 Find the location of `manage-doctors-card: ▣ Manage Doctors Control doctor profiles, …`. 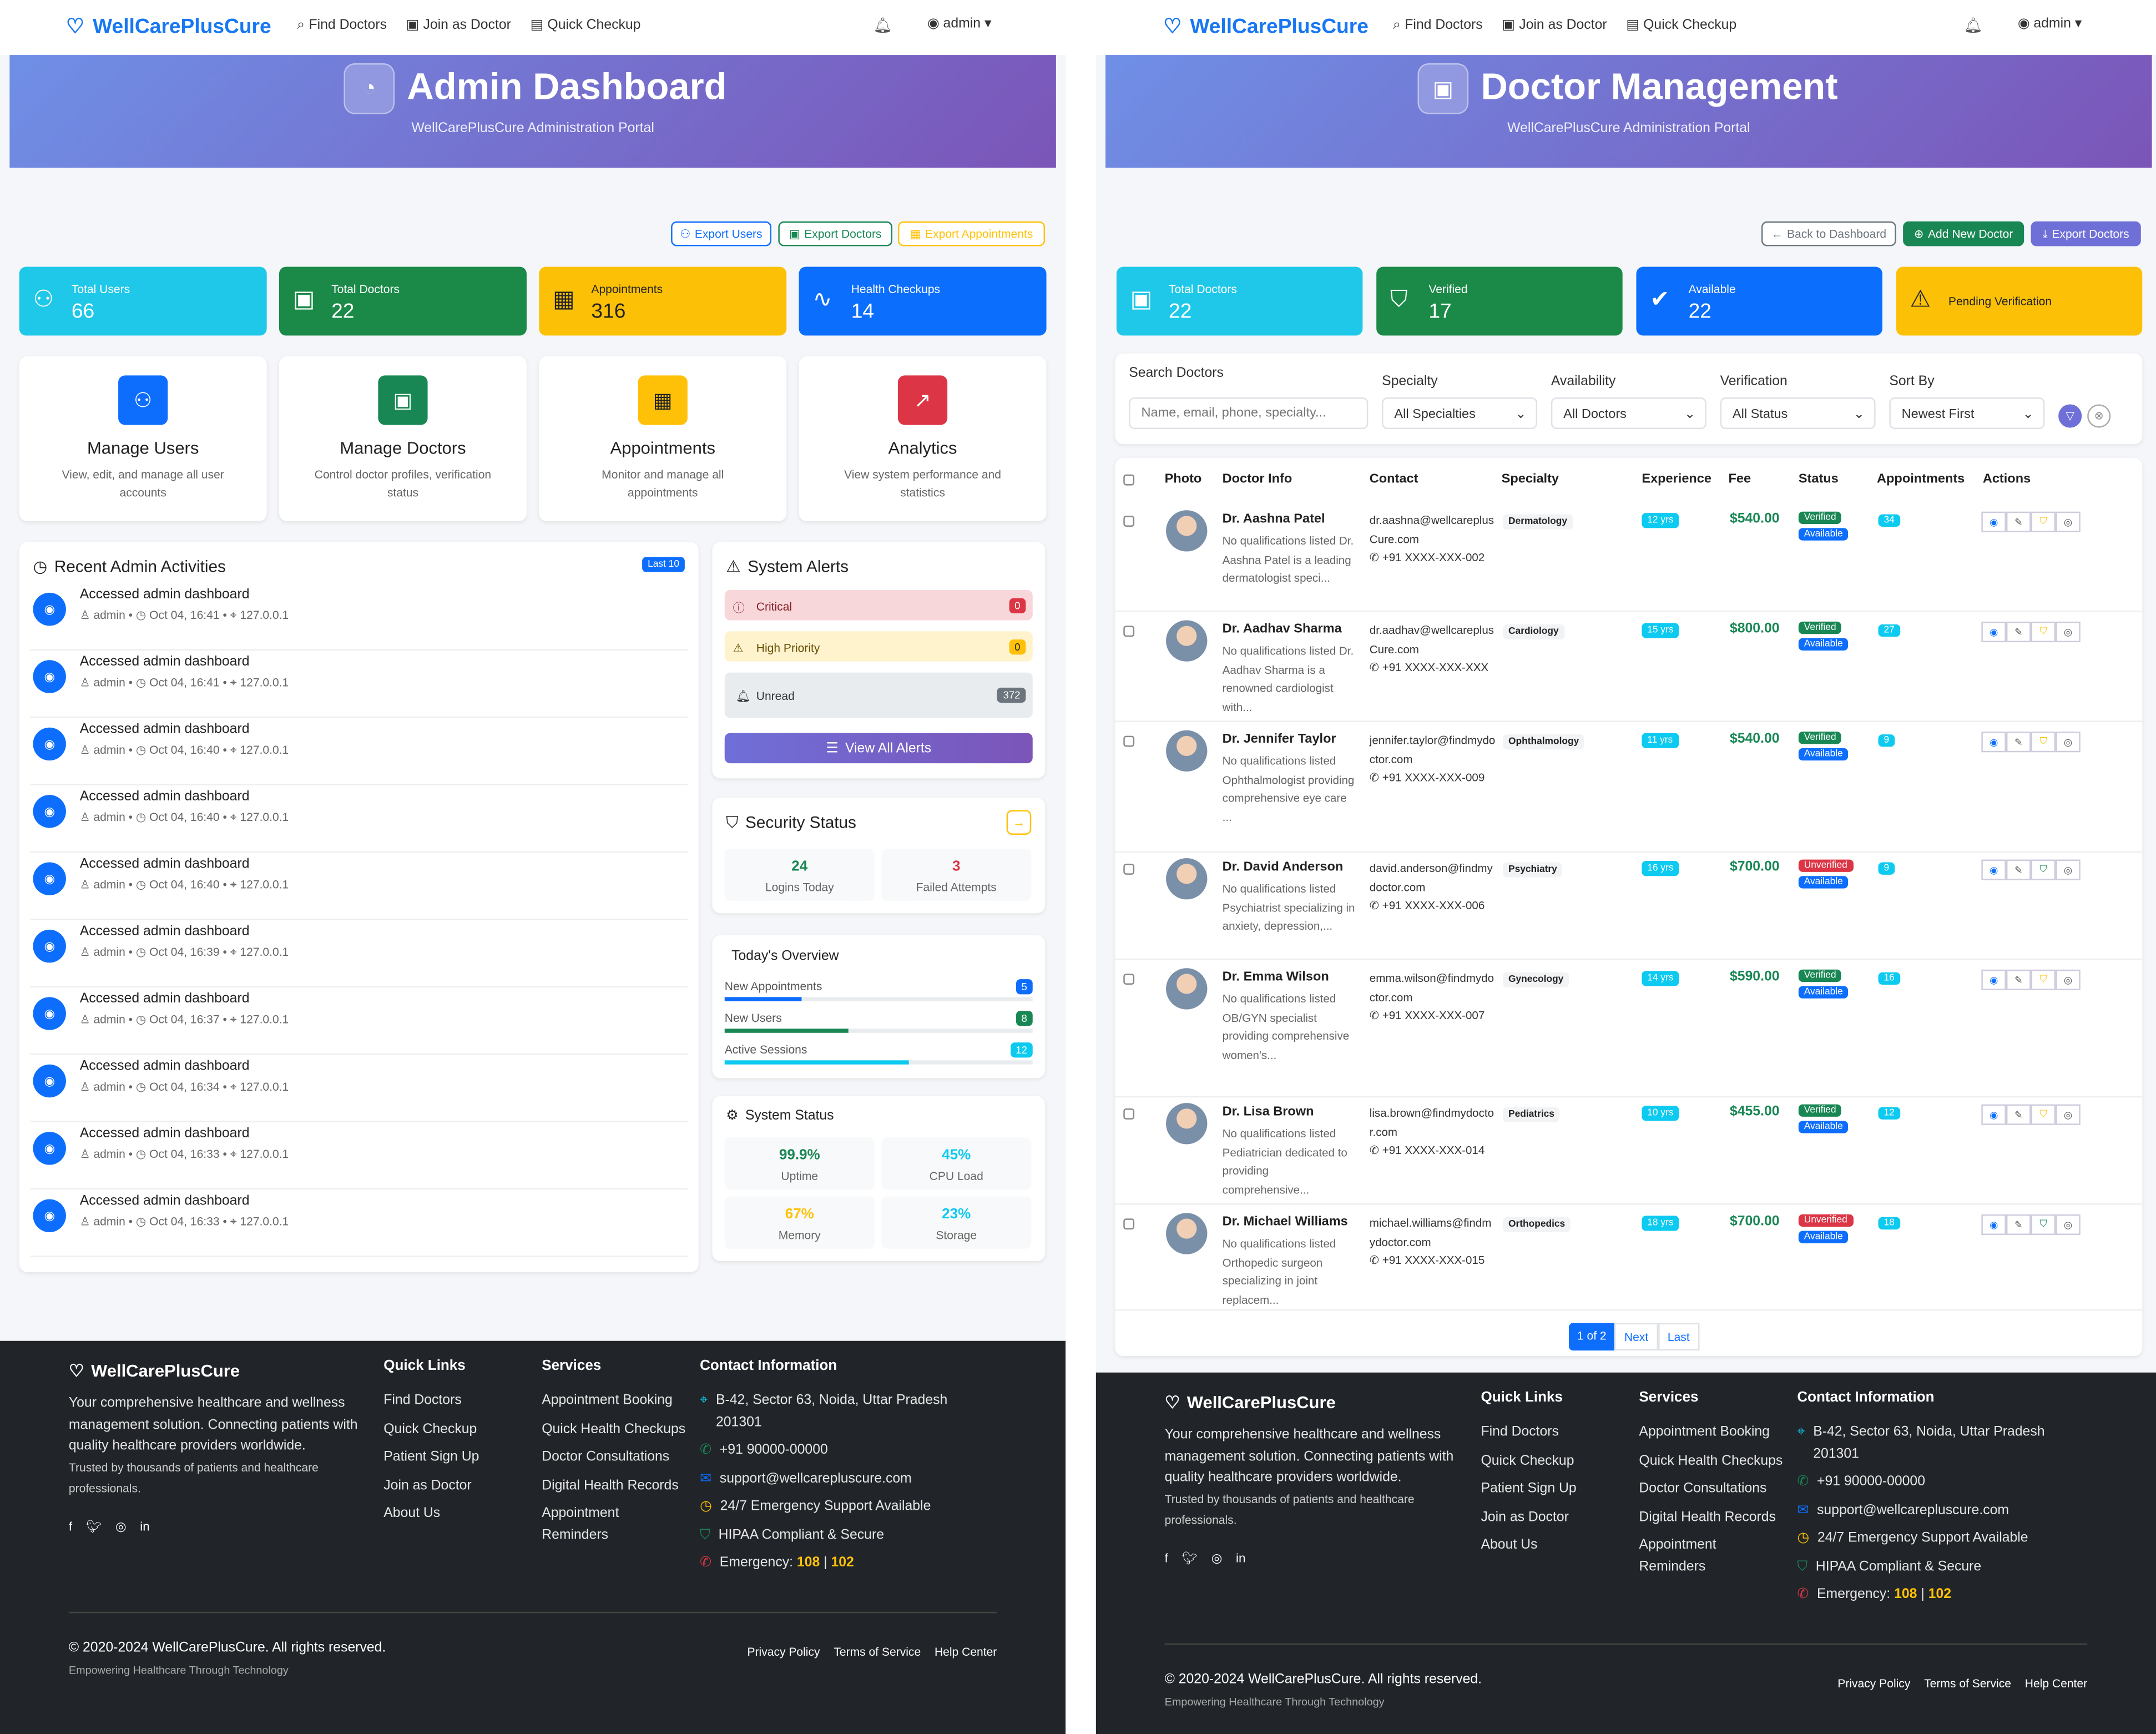

manage-doctors-card: ▣ Manage Doctors Control doctor profiles, … is located at coordinates (403, 439).